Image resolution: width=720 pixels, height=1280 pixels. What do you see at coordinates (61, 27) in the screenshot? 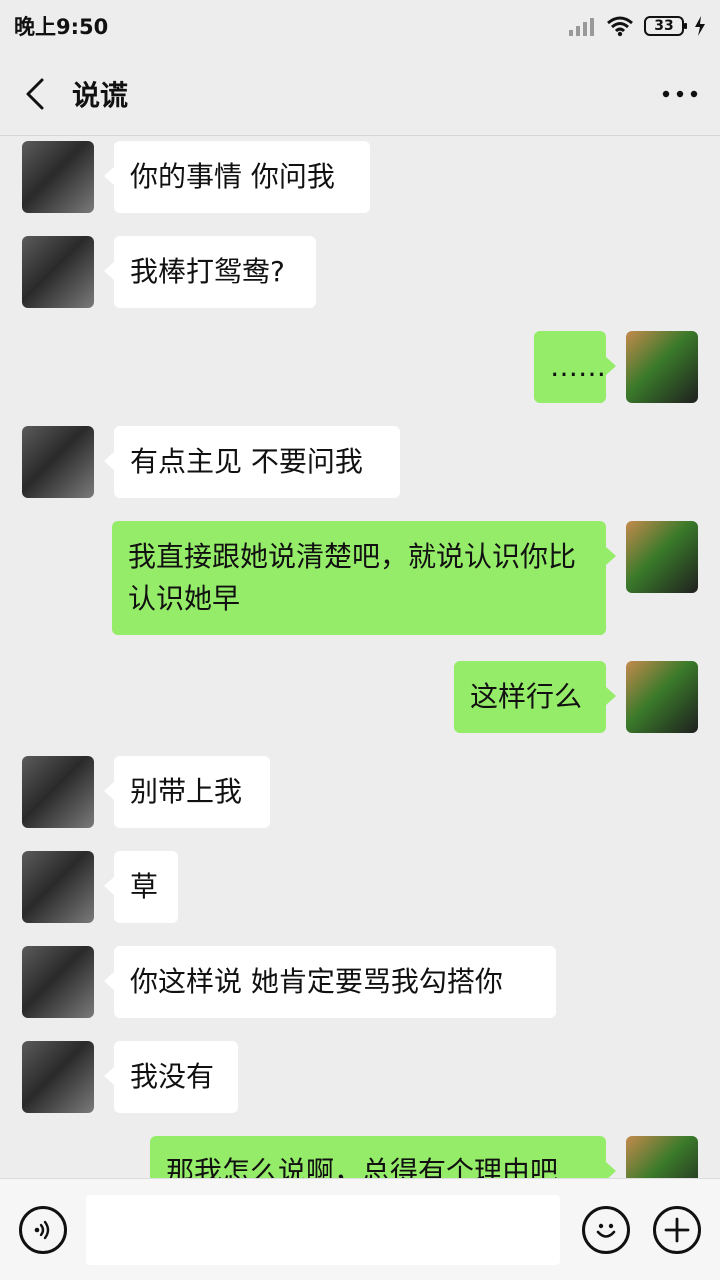
I see `status-time: 晚上9:50` at bounding box center [61, 27].